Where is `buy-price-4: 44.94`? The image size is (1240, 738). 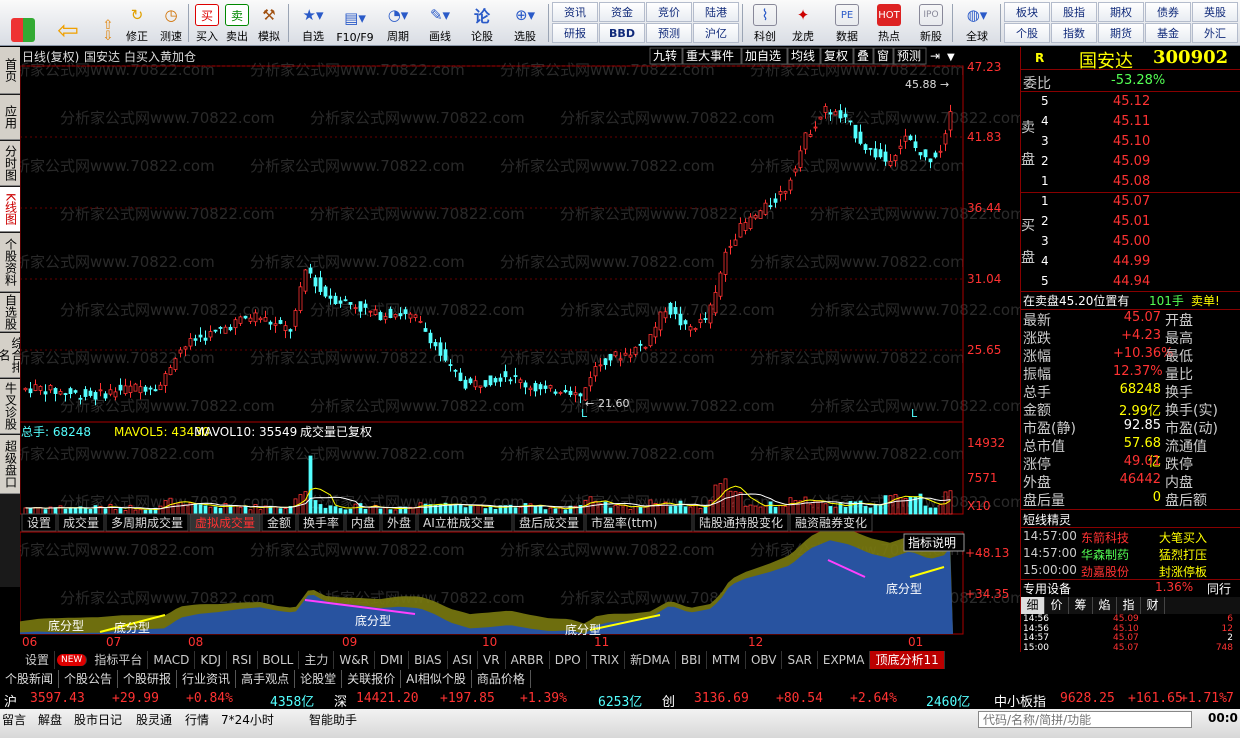 buy-price-4: 44.94 is located at coordinates (1131, 281).